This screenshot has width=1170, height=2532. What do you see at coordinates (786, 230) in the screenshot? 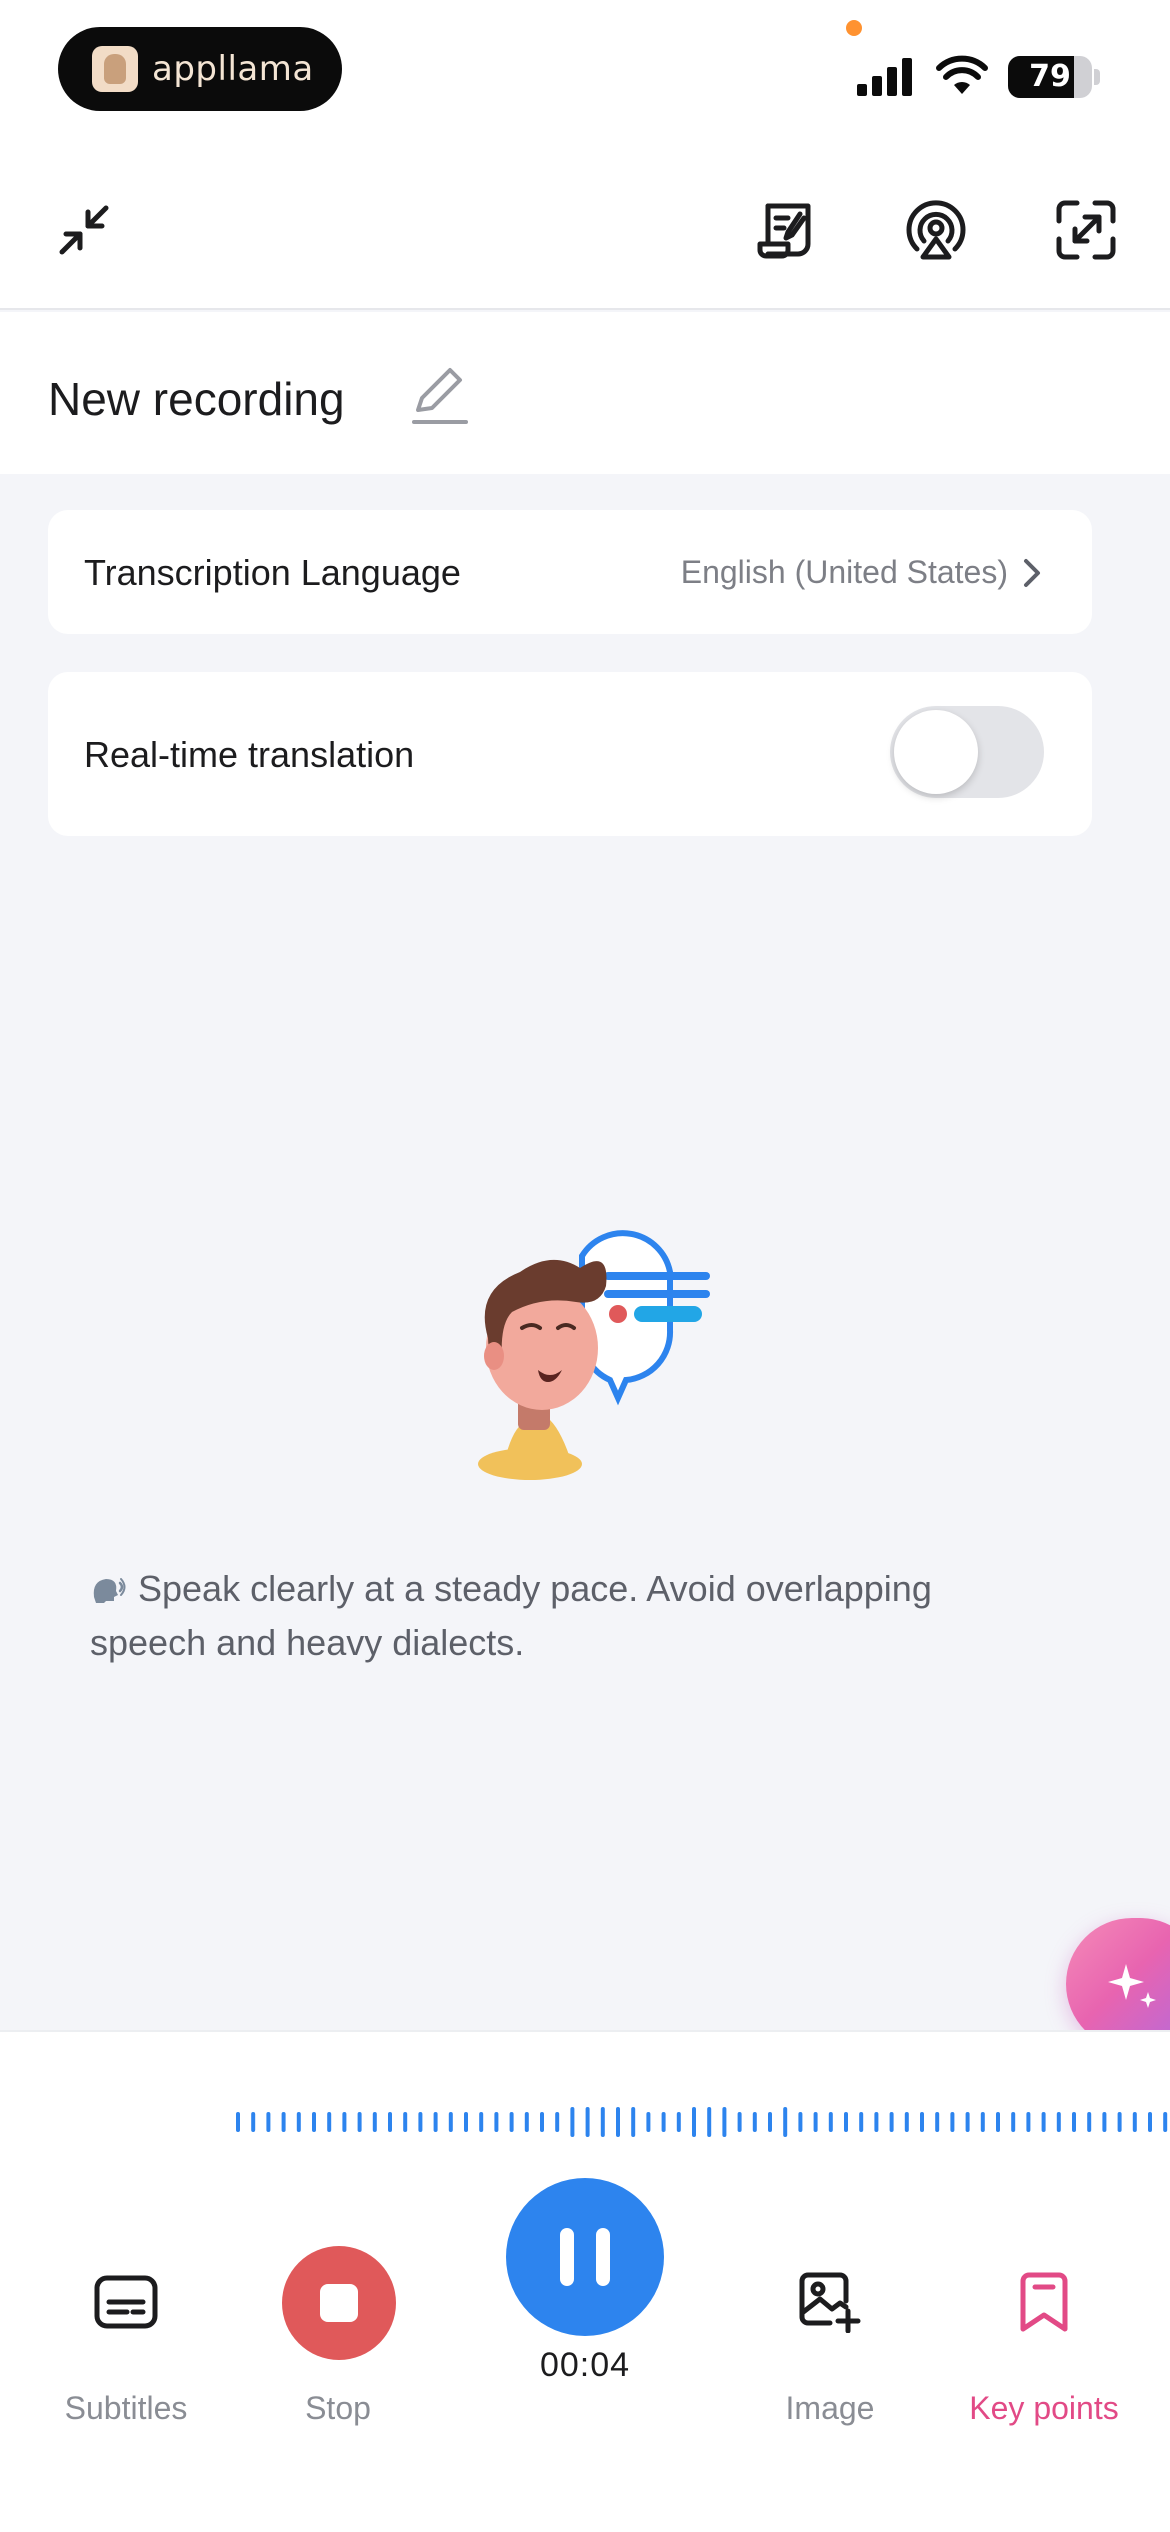
I see `notes-scroll-icon` at bounding box center [786, 230].